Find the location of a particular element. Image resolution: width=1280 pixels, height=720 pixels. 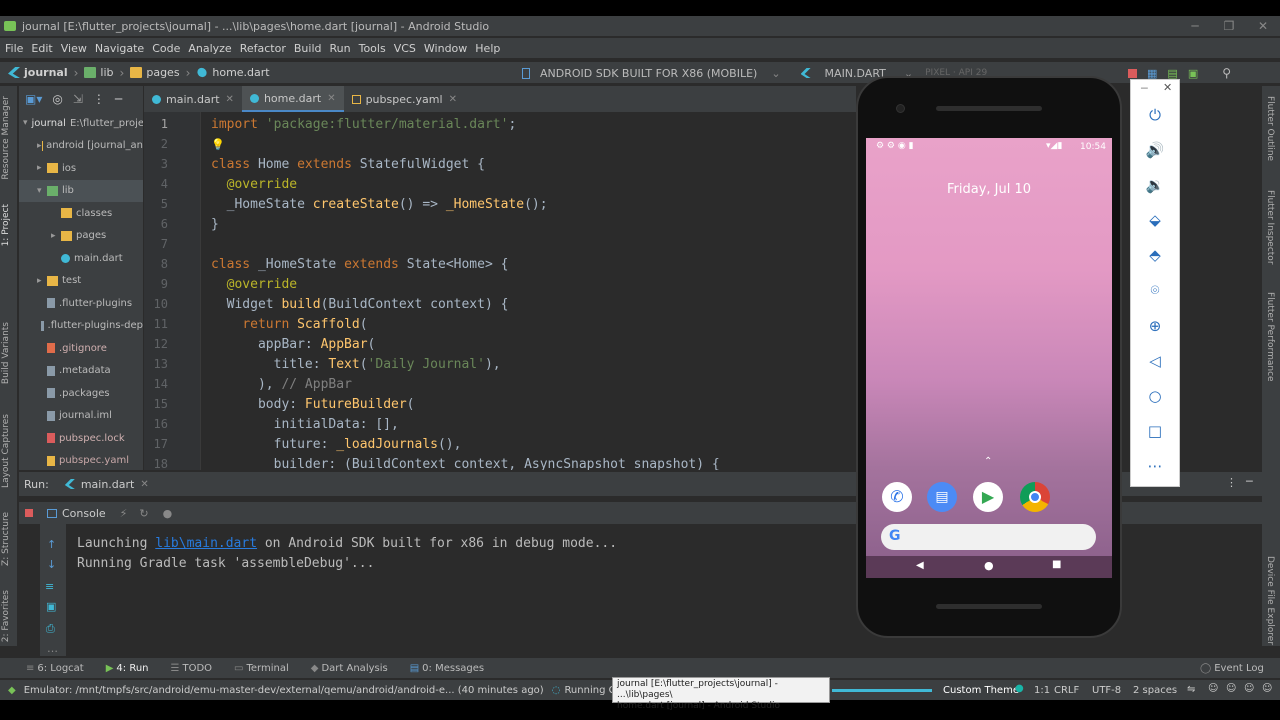

tree-item: .flutter-plugins is located at coordinates (81, 303).